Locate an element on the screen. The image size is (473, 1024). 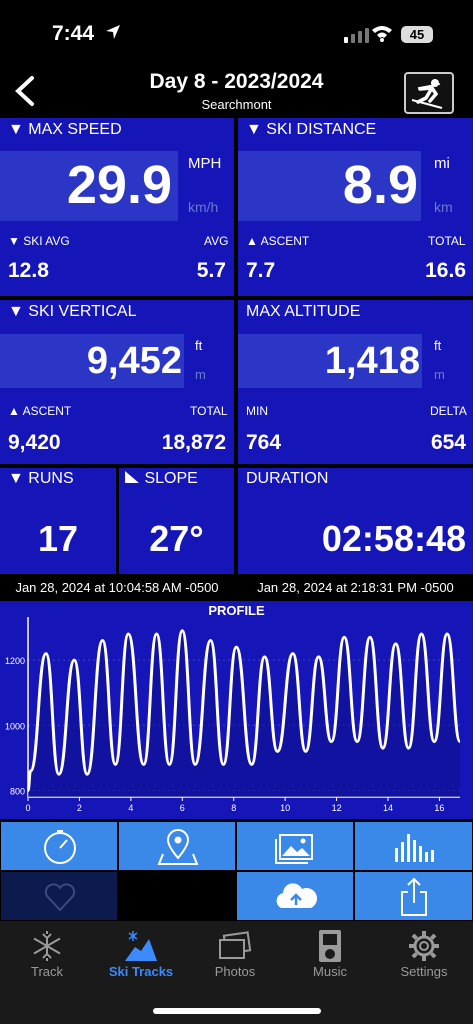
photos-icon is located at coordinates (294, 849).